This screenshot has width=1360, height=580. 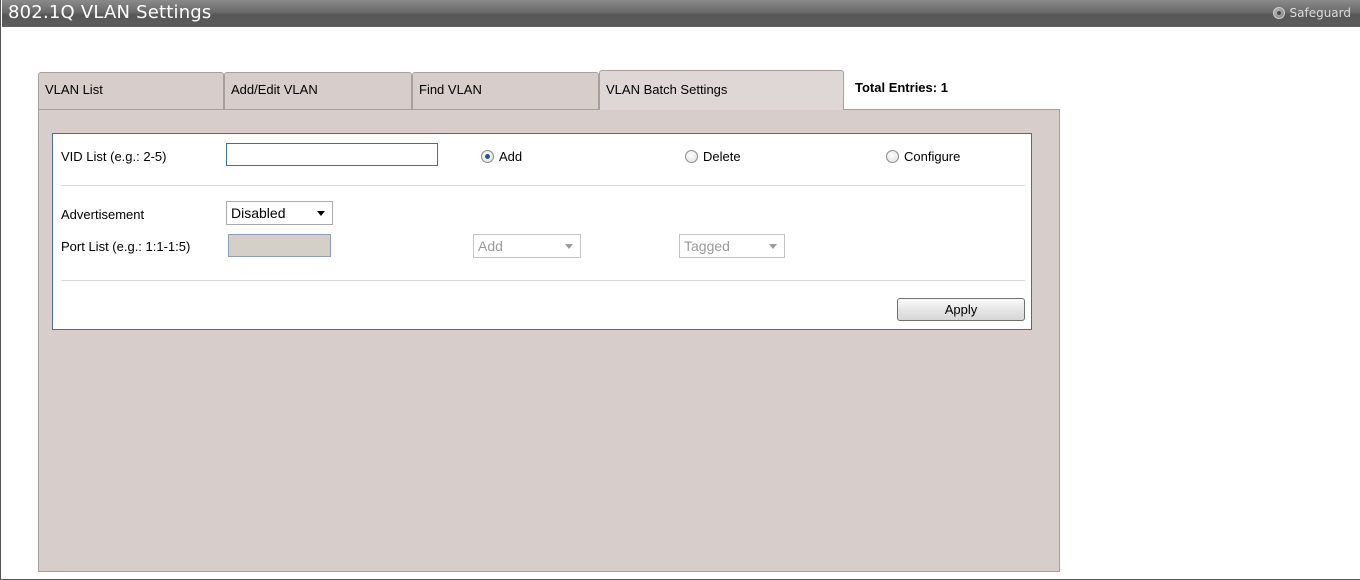 I want to click on tab-label: Find VLAN, so click(x=450, y=89).